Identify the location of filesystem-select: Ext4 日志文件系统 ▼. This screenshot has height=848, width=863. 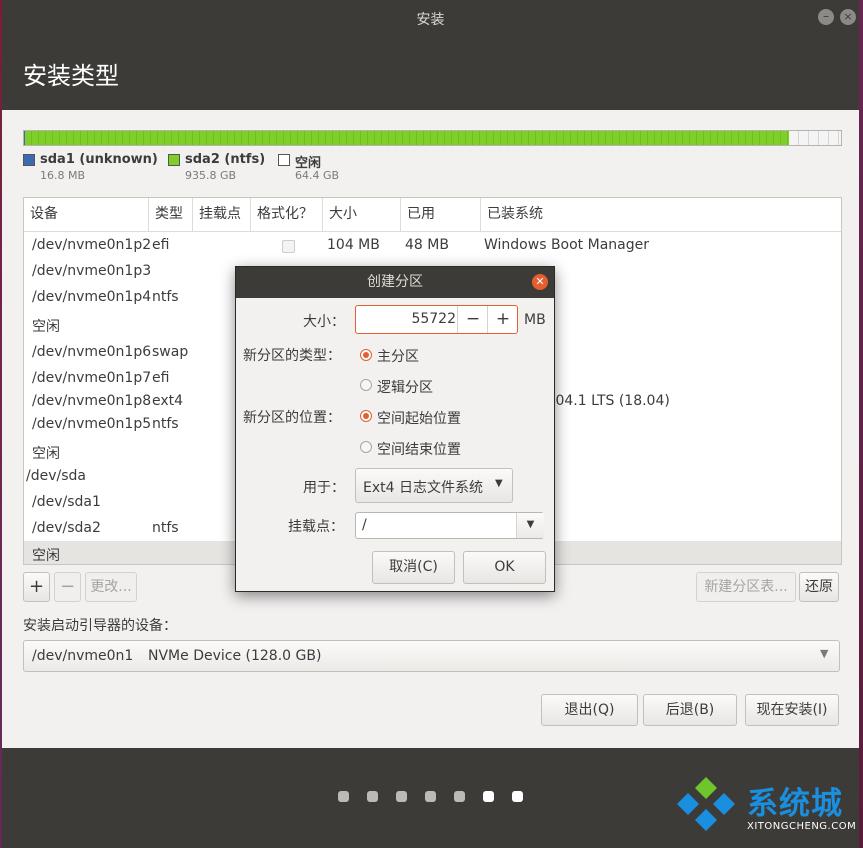
(434, 485).